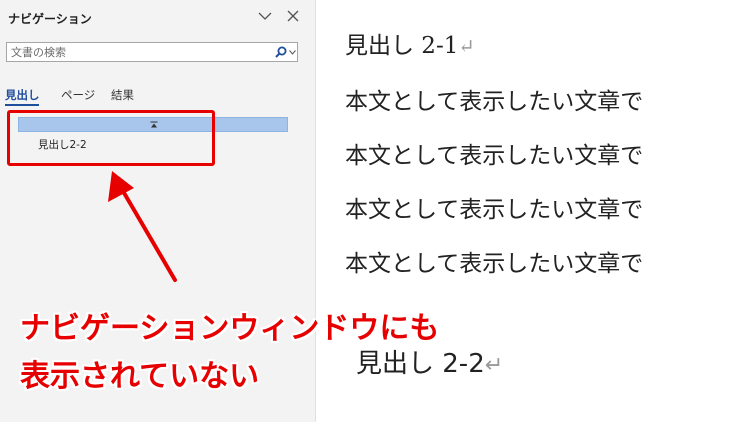 The width and height of the screenshot is (740, 422). I want to click on tab-pages: ページ, so click(78, 95).